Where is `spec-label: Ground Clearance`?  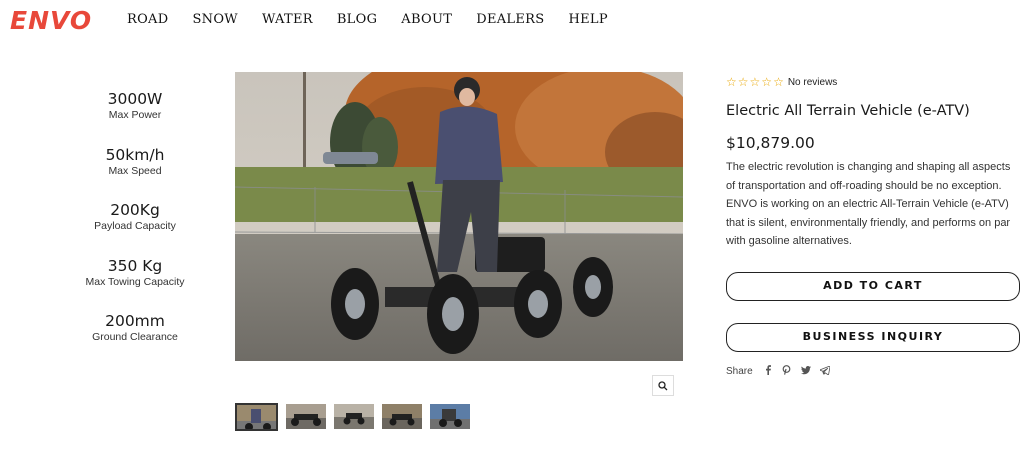 spec-label: Ground Clearance is located at coordinates (135, 337).